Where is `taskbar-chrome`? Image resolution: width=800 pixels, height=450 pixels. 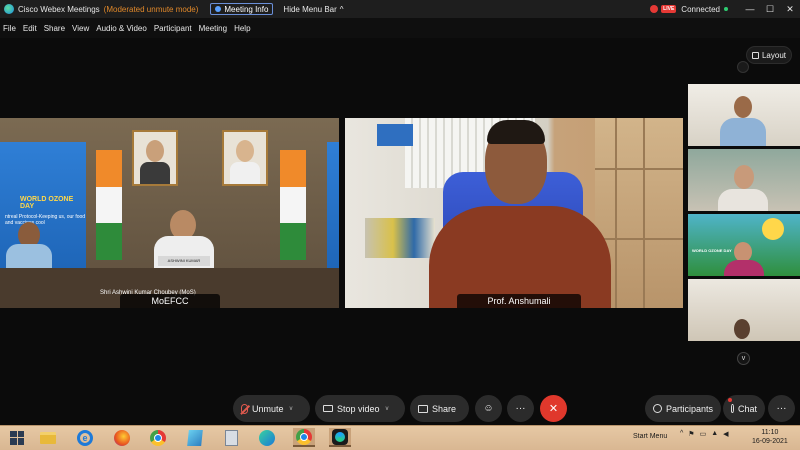 taskbar-chrome is located at coordinates (158, 437).